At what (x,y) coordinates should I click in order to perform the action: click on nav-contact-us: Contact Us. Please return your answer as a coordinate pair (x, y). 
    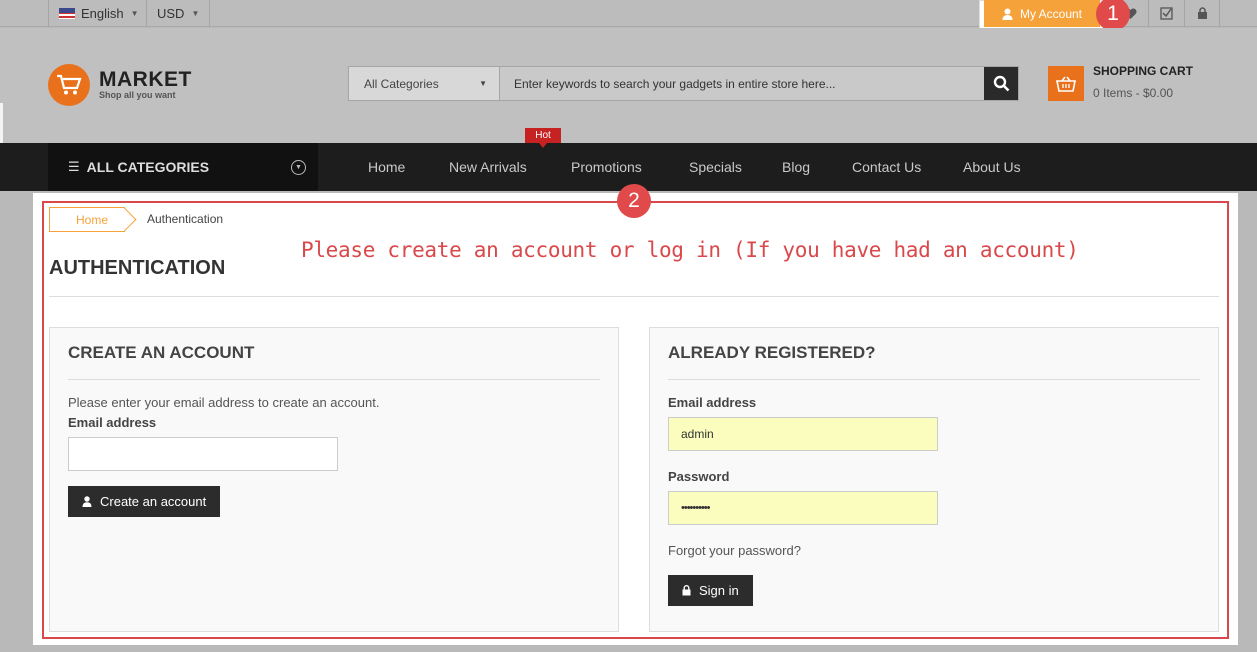
    Looking at the image, I should click on (886, 167).